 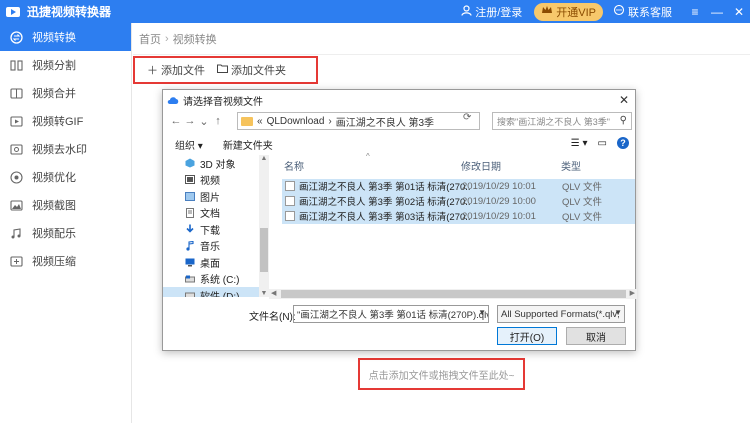 What do you see at coordinates (69, 12) in the screenshot?
I see `app-title: 迅捷视频转换器` at bounding box center [69, 12].